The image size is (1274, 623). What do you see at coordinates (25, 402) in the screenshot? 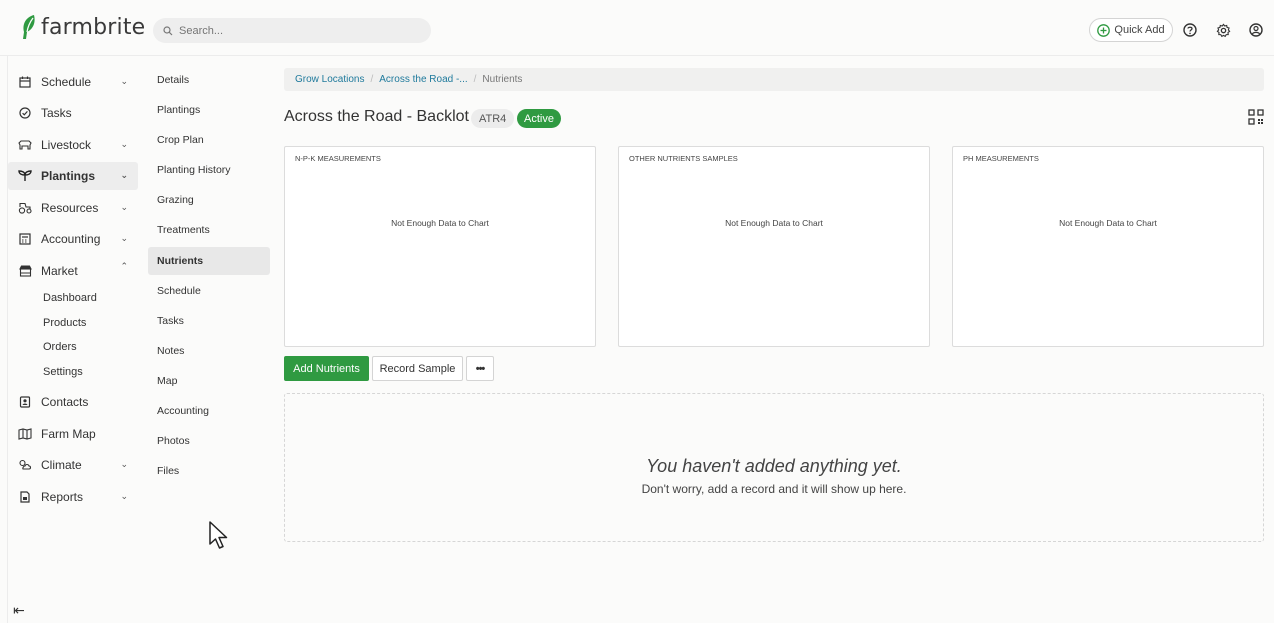
I see `contact-icon` at bounding box center [25, 402].